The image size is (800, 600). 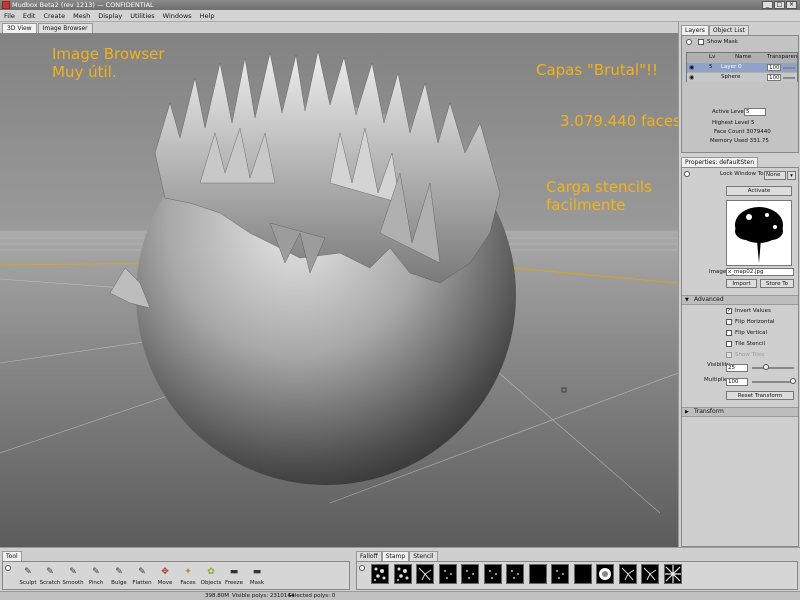 What do you see at coordinates (709, 411) in the screenshot?
I see `transform-label: Transform` at bounding box center [709, 411].